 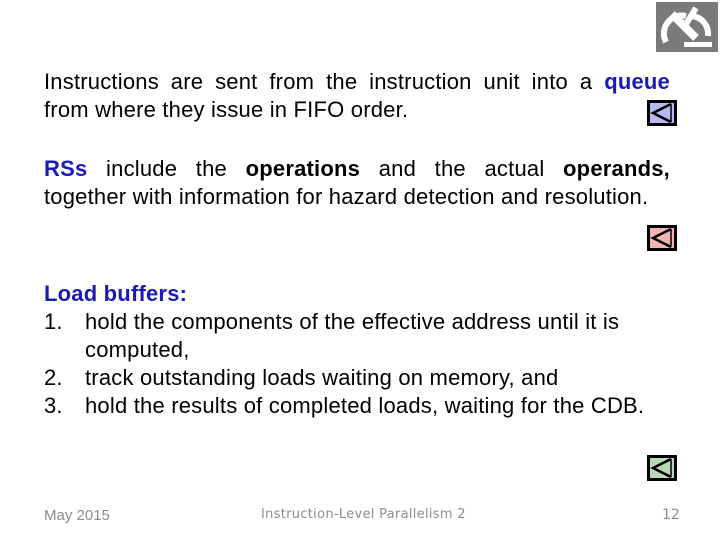 What do you see at coordinates (226, 109) in the screenshot?
I see `text: from where they issue in FIFO order.` at bounding box center [226, 109].